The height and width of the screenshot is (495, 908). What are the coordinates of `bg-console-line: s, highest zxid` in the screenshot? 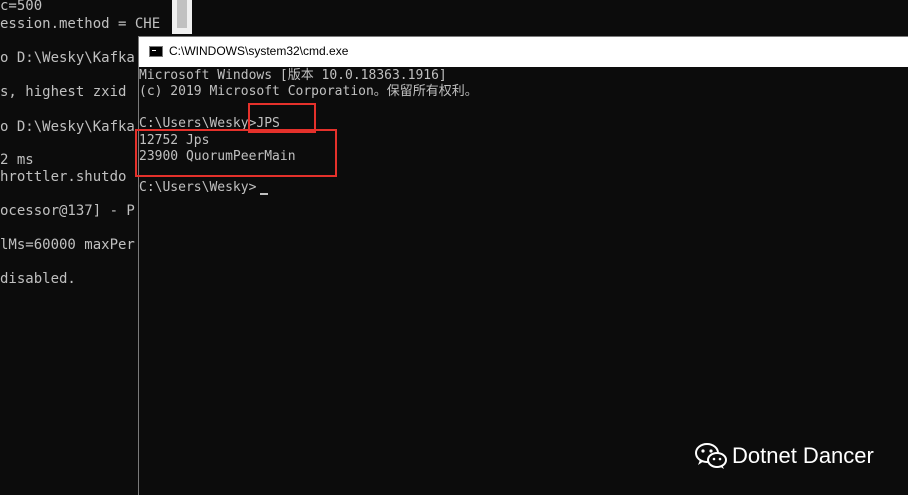 It's located at (63, 92).